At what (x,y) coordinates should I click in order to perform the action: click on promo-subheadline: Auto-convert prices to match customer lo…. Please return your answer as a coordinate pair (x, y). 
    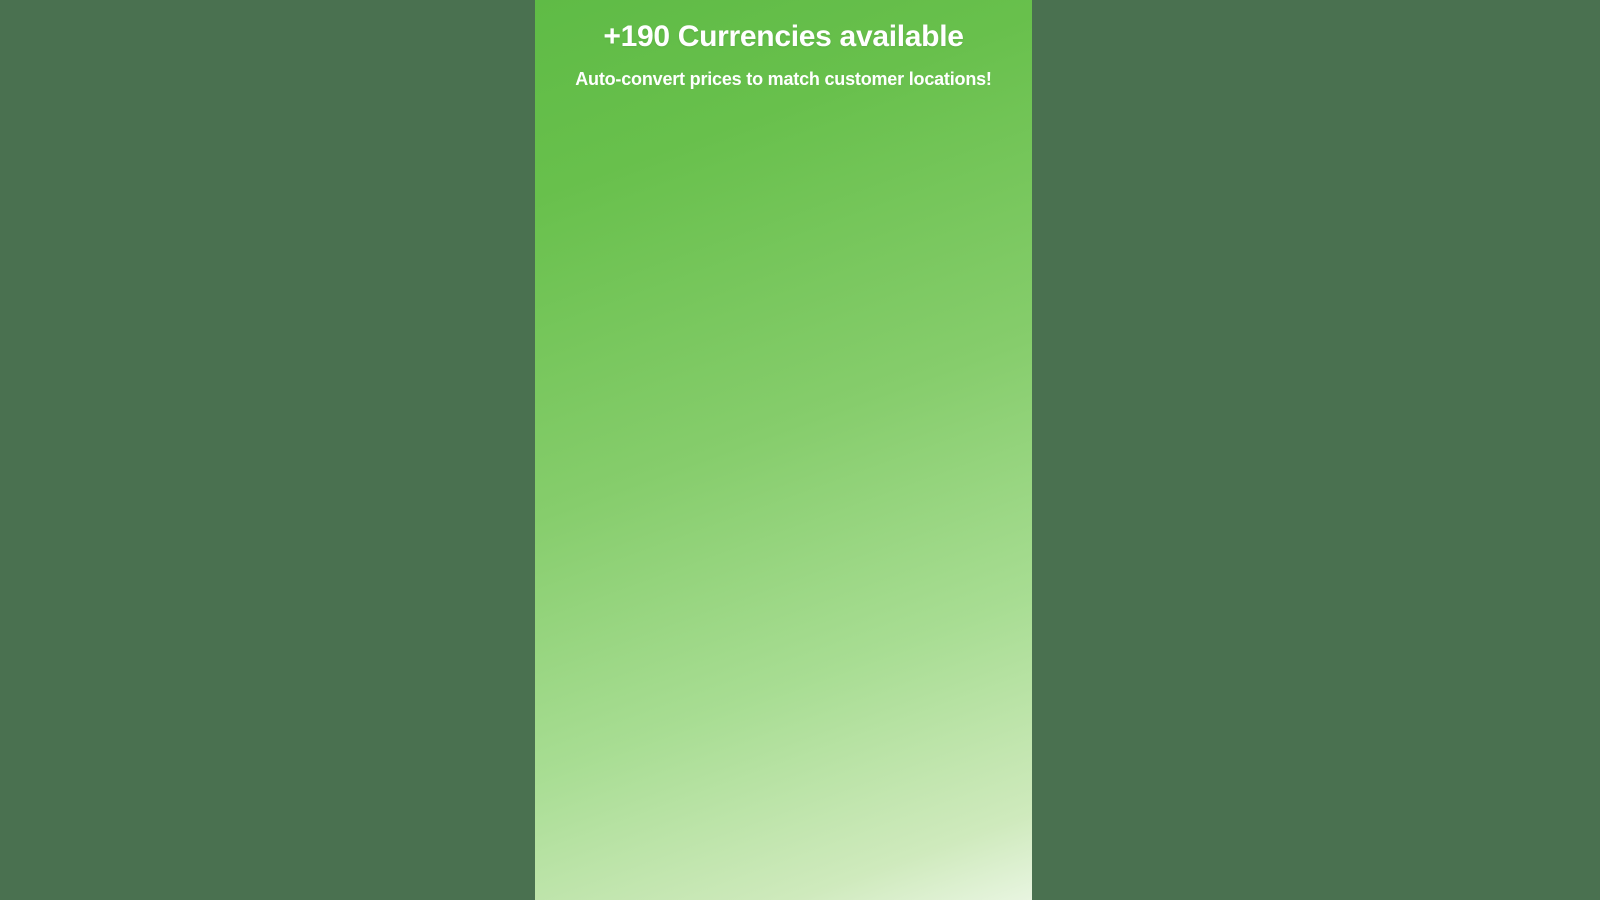
    Looking at the image, I should click on (783, 79).